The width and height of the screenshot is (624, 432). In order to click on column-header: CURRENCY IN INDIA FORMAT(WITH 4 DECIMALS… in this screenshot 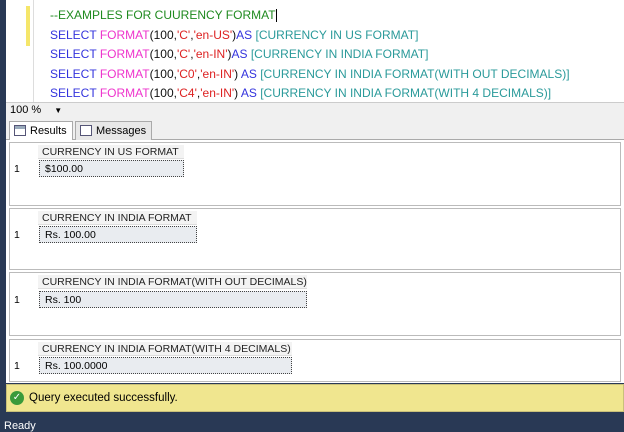, I will do `click(165, 349)`.